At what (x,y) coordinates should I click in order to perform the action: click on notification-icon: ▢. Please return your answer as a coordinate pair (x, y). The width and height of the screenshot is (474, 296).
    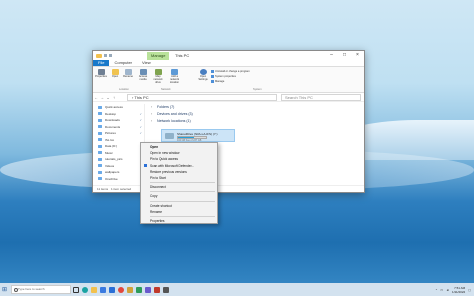
    Looking at the image, I should click on (469, 290).